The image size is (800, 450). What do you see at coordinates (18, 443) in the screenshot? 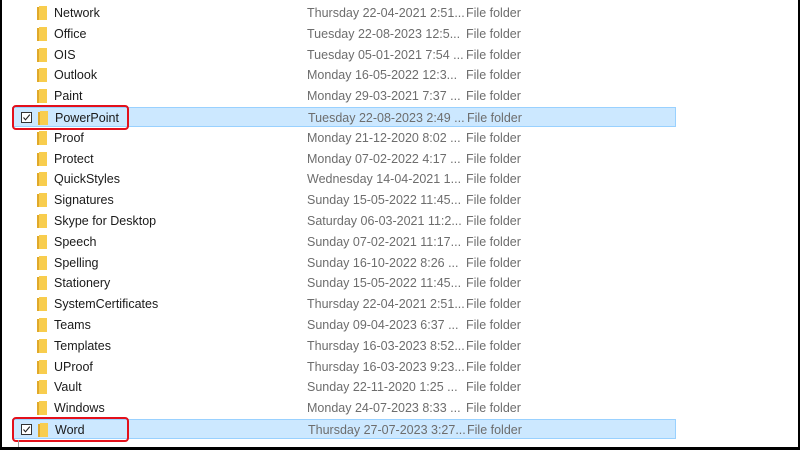
I see `divider` at bounding box center [18, 443].